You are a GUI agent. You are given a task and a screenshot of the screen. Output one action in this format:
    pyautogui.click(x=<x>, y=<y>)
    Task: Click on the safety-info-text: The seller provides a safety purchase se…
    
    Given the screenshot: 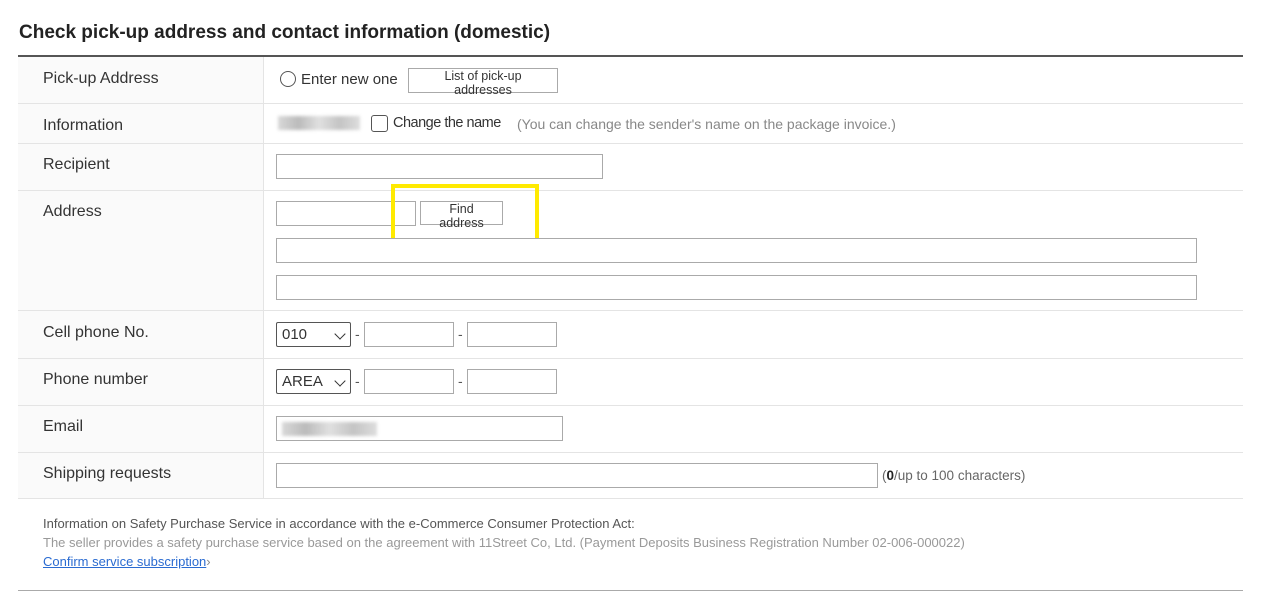 What is the action you would take?
    pyautogui.click(x=504, y=542)
    